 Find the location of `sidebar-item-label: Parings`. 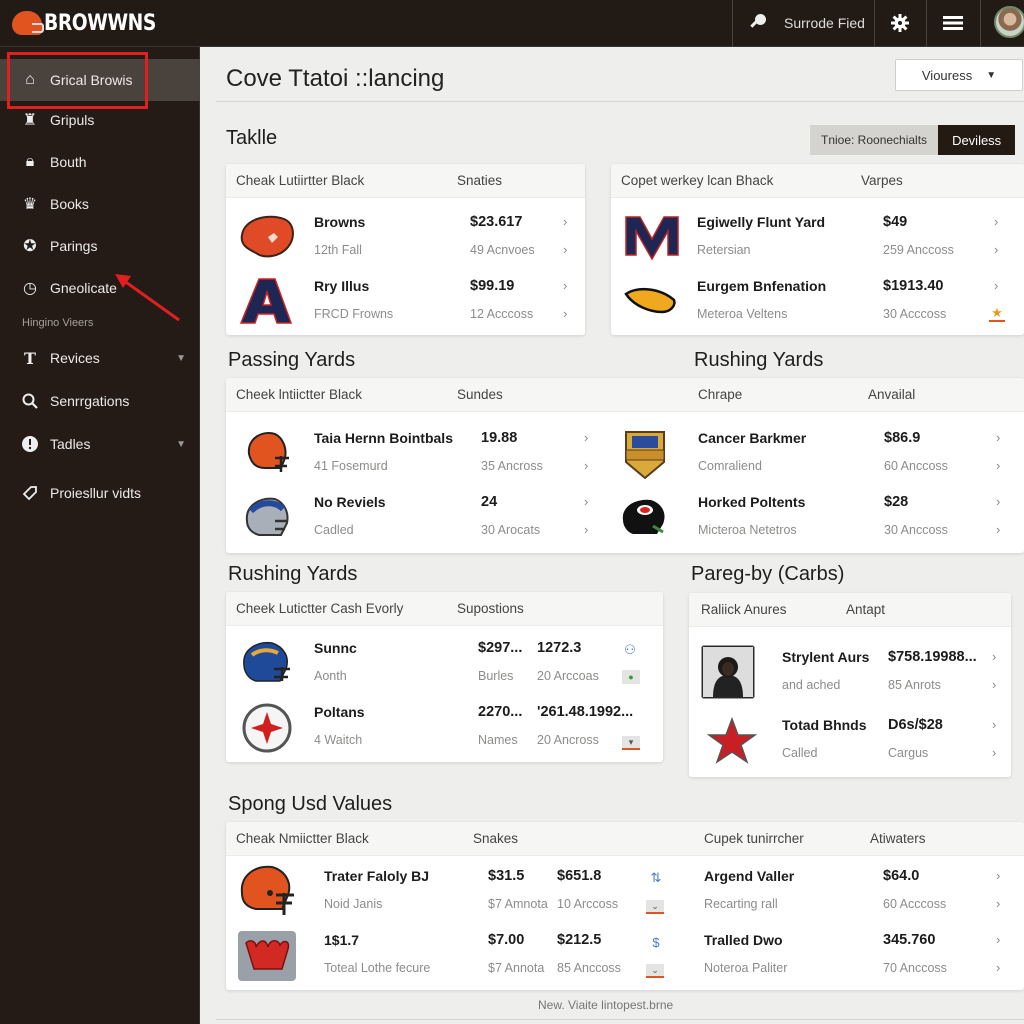

sidebar-item-label: Parings is located at coordinates (74, 246).